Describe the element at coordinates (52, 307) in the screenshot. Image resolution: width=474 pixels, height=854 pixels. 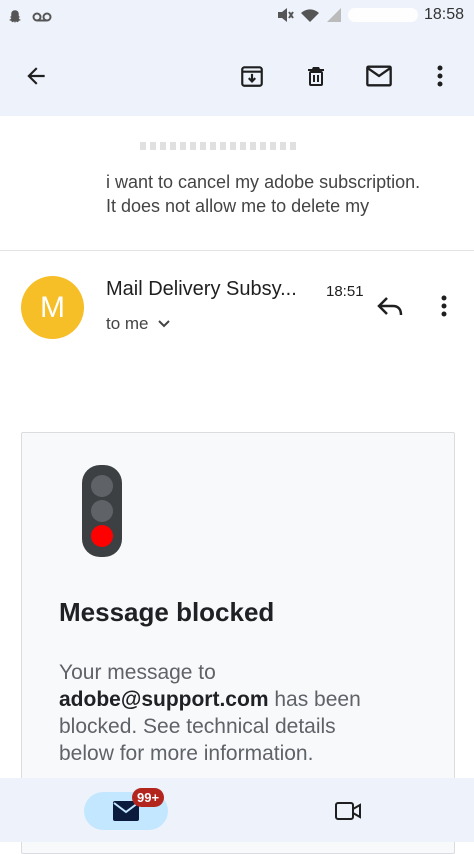
I see `avatar: M` at that location.